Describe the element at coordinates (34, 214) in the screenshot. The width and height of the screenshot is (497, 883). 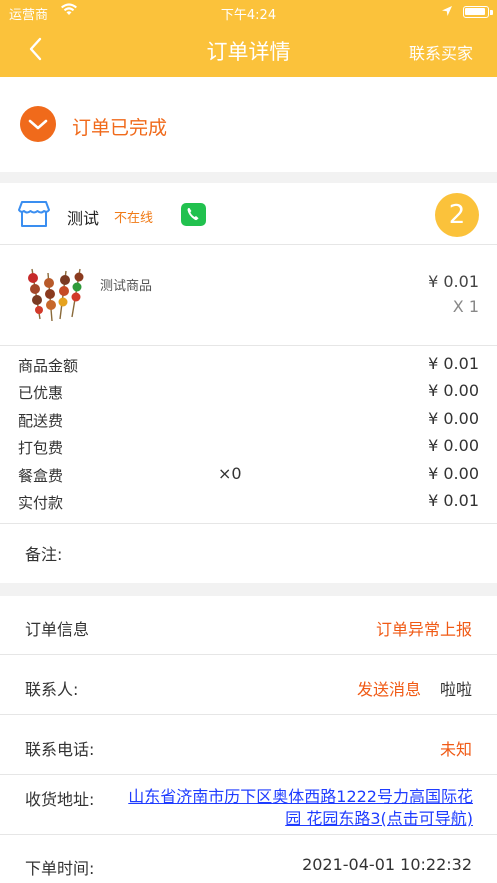
I see `shop-icon` at that location.